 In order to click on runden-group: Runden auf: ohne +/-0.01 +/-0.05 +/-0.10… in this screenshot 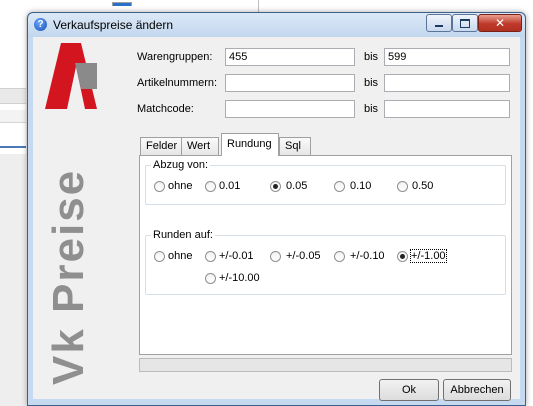, I will do `click(325, 262)`.